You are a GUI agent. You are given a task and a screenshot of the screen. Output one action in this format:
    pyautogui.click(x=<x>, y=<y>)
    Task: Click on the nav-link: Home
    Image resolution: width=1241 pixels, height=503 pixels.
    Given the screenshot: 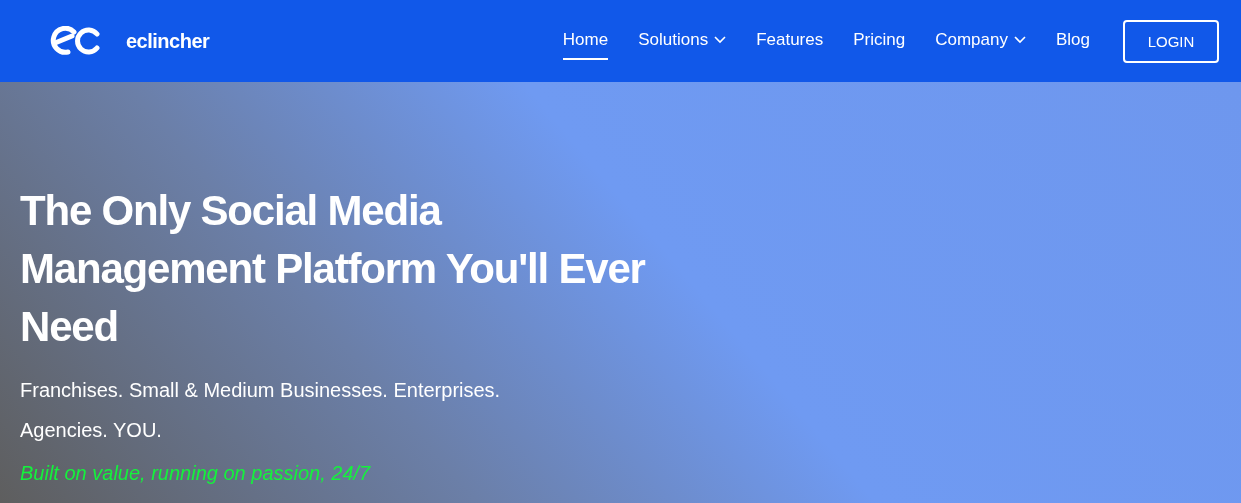 What is the action you would take?
    pyautogui.click(x=585, y=41)
    